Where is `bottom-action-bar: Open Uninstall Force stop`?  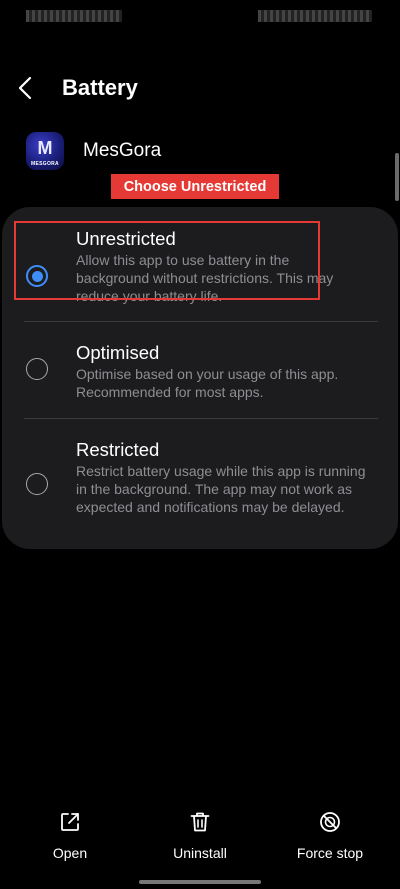 bottom-action-bar: Open Uninstall Force stop is located at coordinates (200, 840).